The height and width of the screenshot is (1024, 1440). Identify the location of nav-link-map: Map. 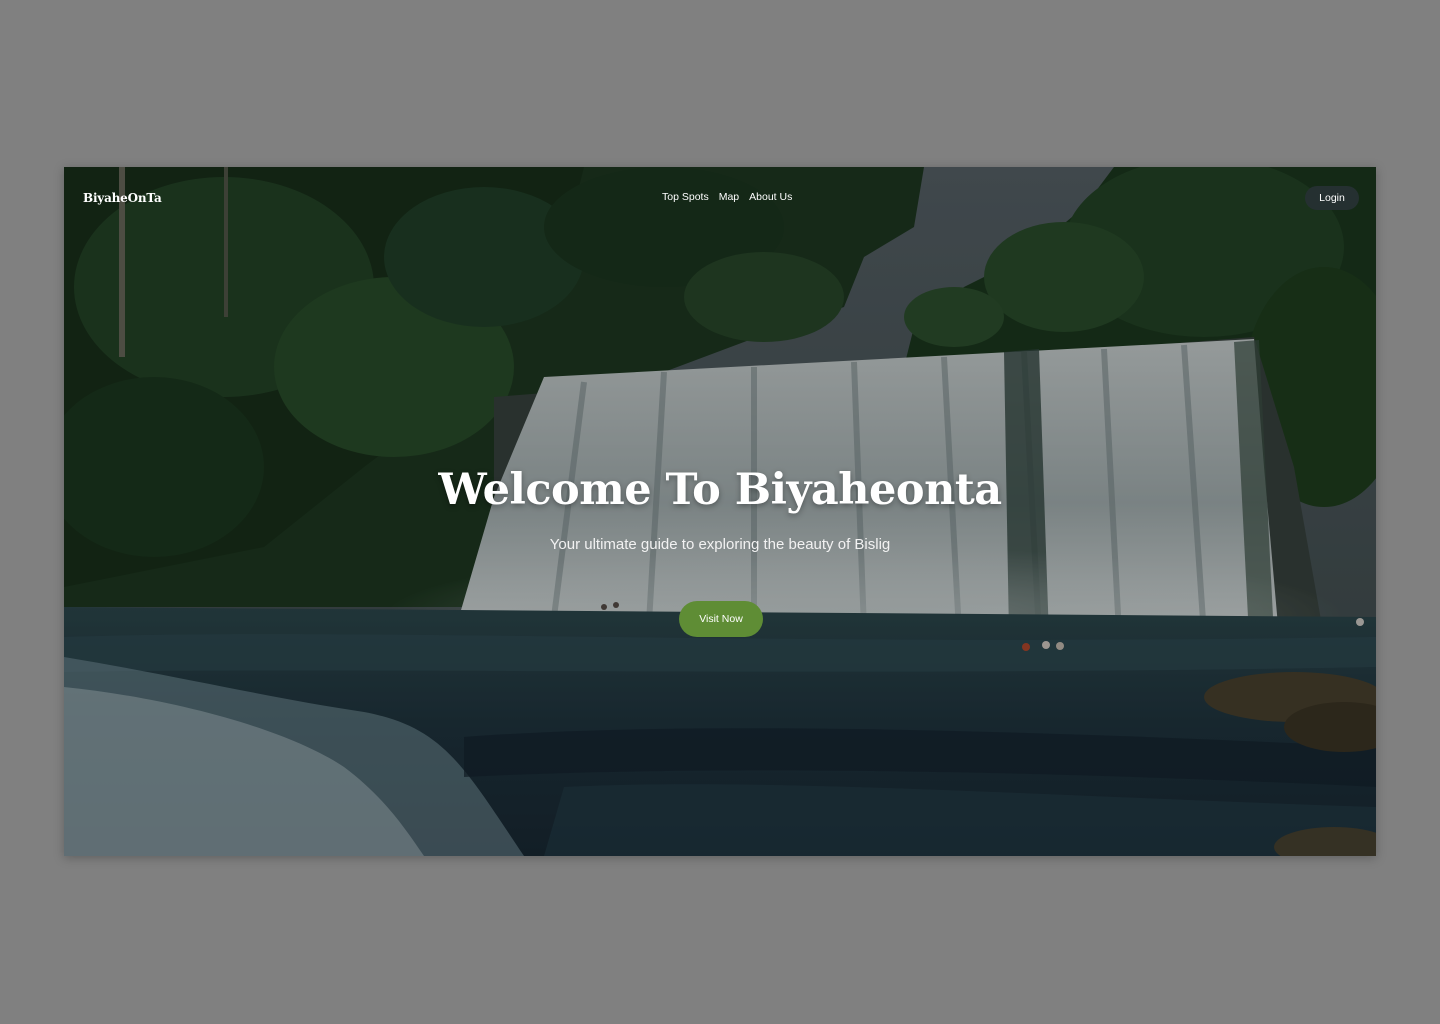
(729, 197).